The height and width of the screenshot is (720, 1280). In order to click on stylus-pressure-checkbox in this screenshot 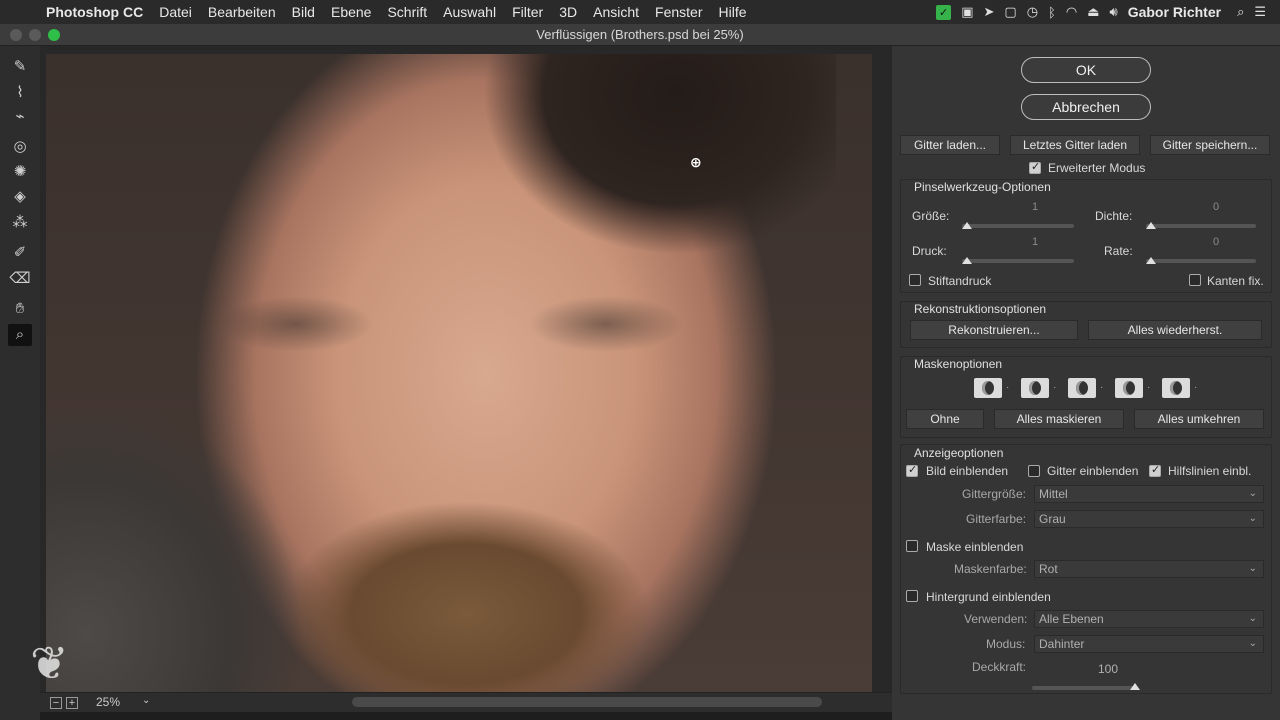, I will do `click(915, 280)`.